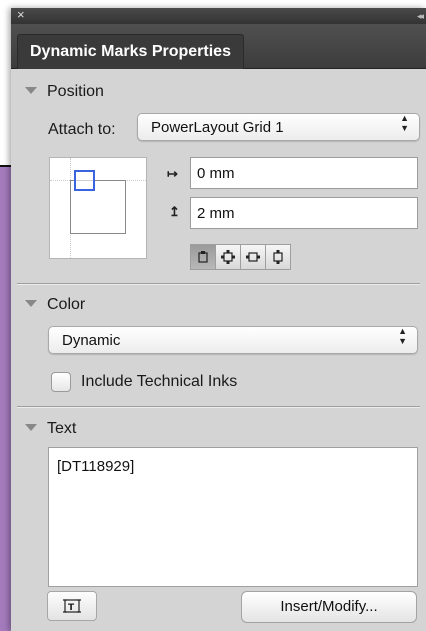 Image resolution: width=426 pixels, height=631 pixels. I want to click on preview-mark-handle, so click(84, 180).